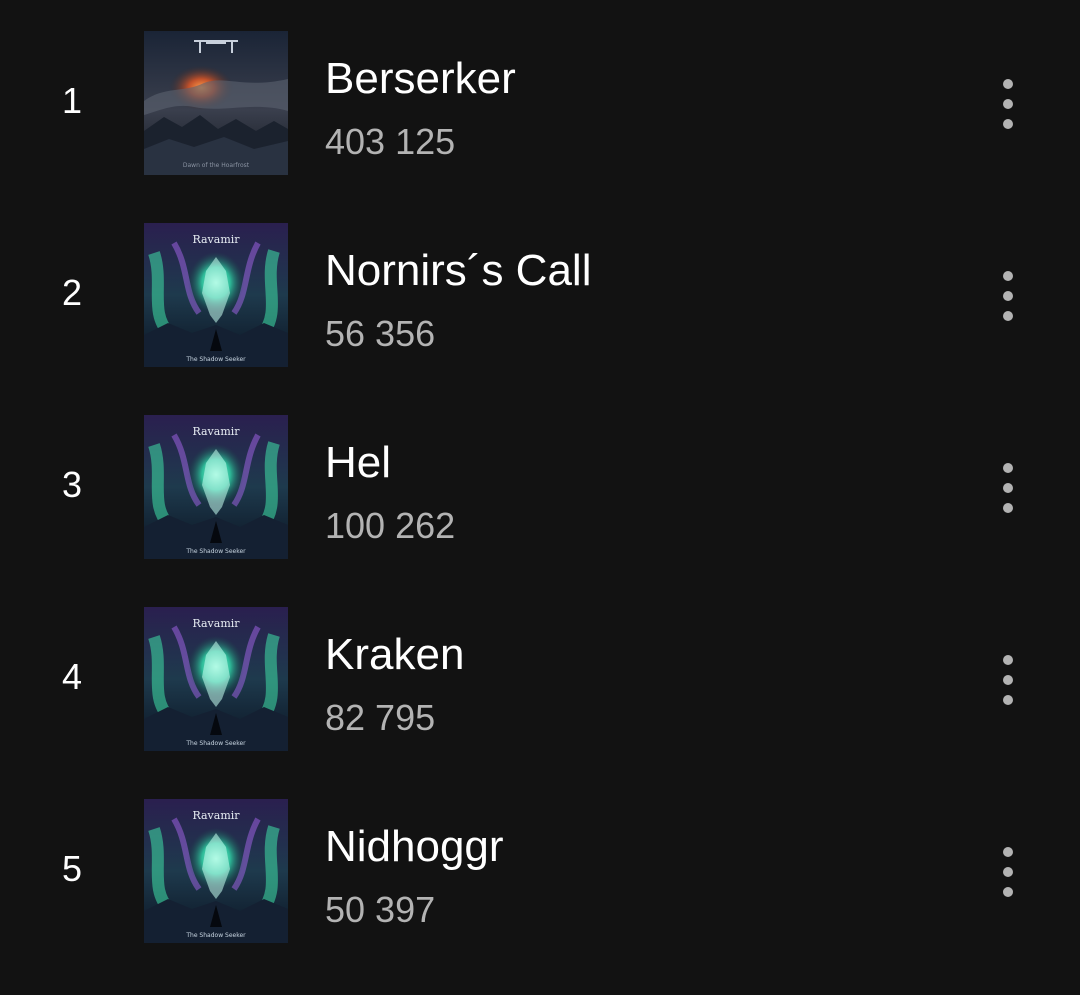  What do you see at coordinates (420, 78) in the screenshot?
I see `track-title: Berserker` at bounding box center [420, 78].